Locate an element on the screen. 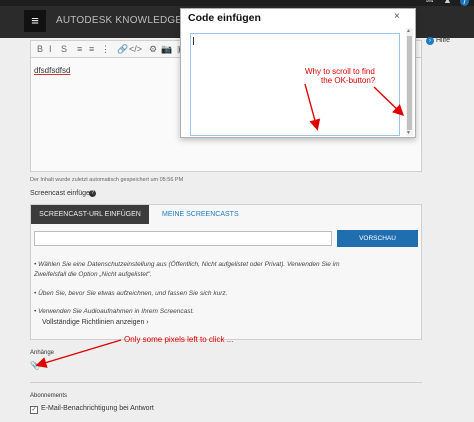 The height and width of the screenshot is (422, 474). screencast-url-input is located at coordinates (183, 238).